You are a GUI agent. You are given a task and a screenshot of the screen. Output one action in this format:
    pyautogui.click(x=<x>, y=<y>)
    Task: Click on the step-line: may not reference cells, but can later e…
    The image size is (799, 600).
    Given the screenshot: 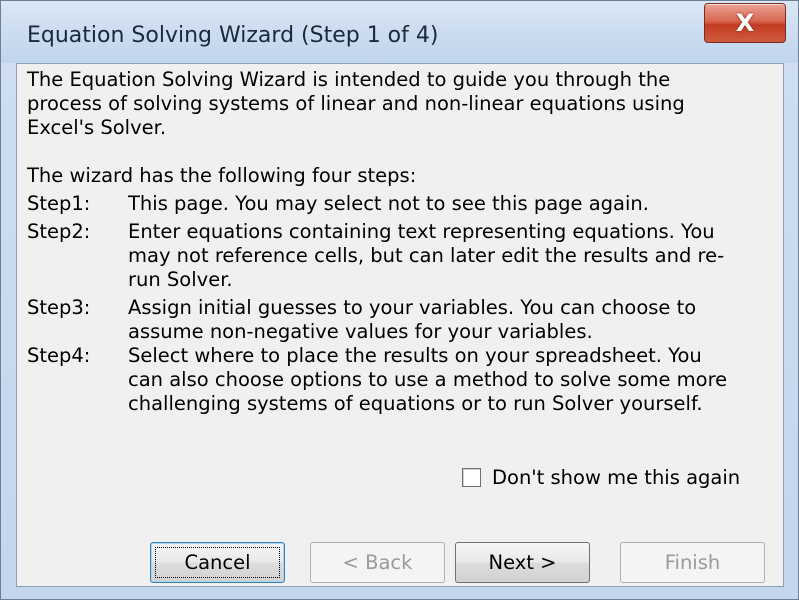 What is the action you would take?
    pyautogui.click(x=426, y=255)
    